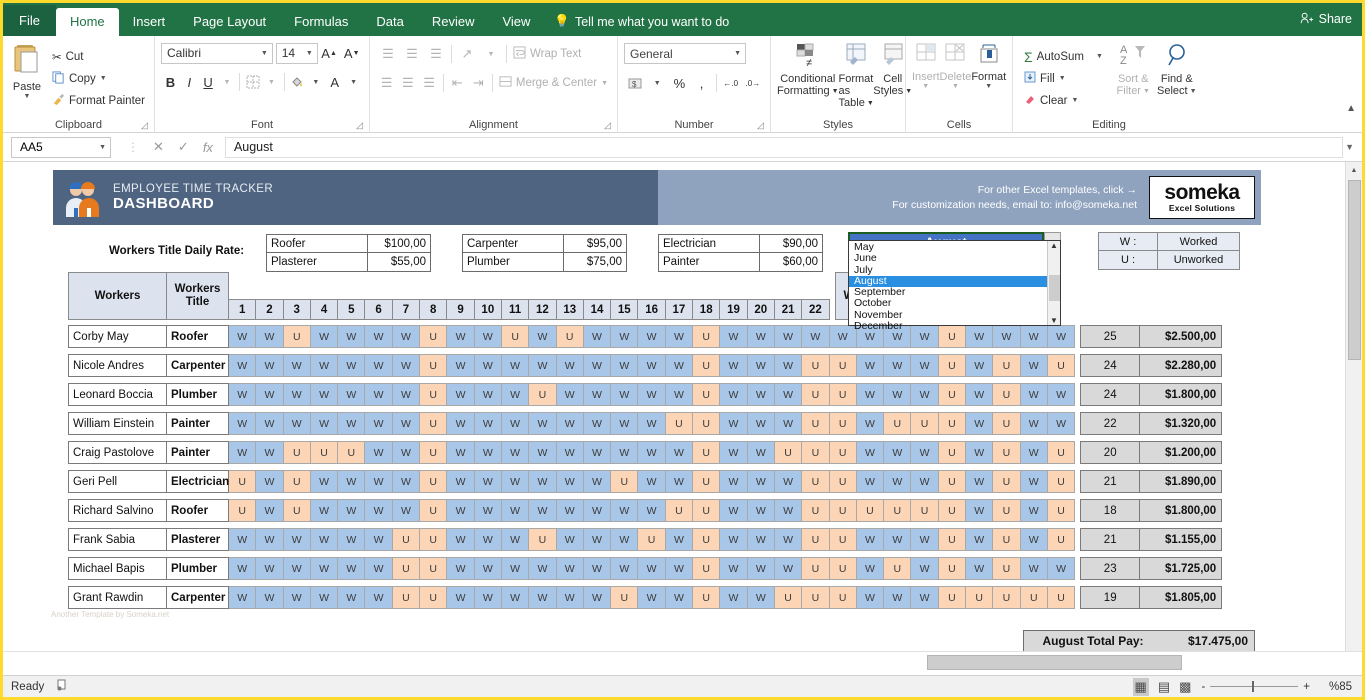 The image size is (1365, 700). What do you see at coordinates (208, 82) in the screenshot?
I see `underline-button: U` at bounding box center [208, 82].